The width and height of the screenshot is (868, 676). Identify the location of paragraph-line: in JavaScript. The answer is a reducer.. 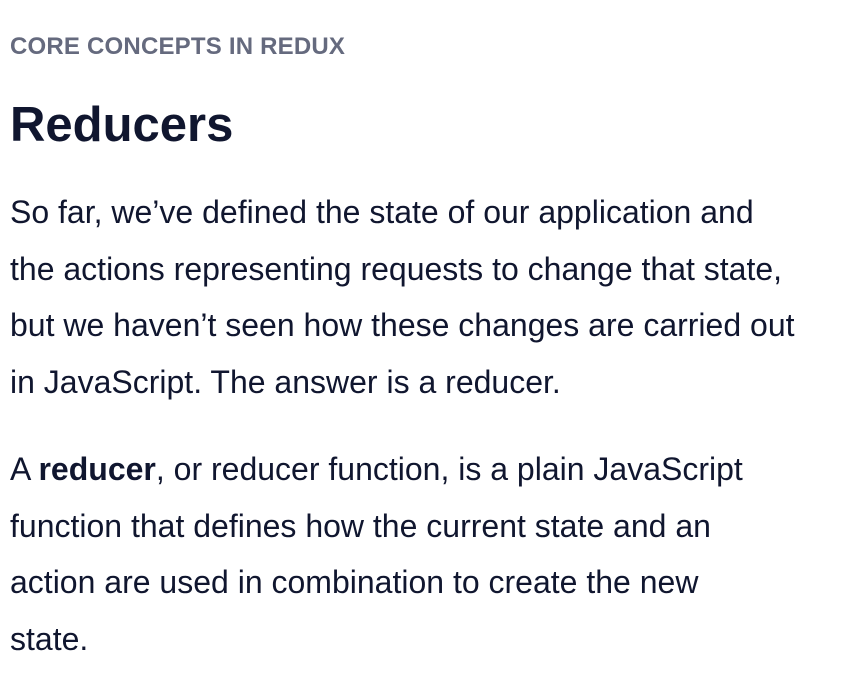
(285, 381).